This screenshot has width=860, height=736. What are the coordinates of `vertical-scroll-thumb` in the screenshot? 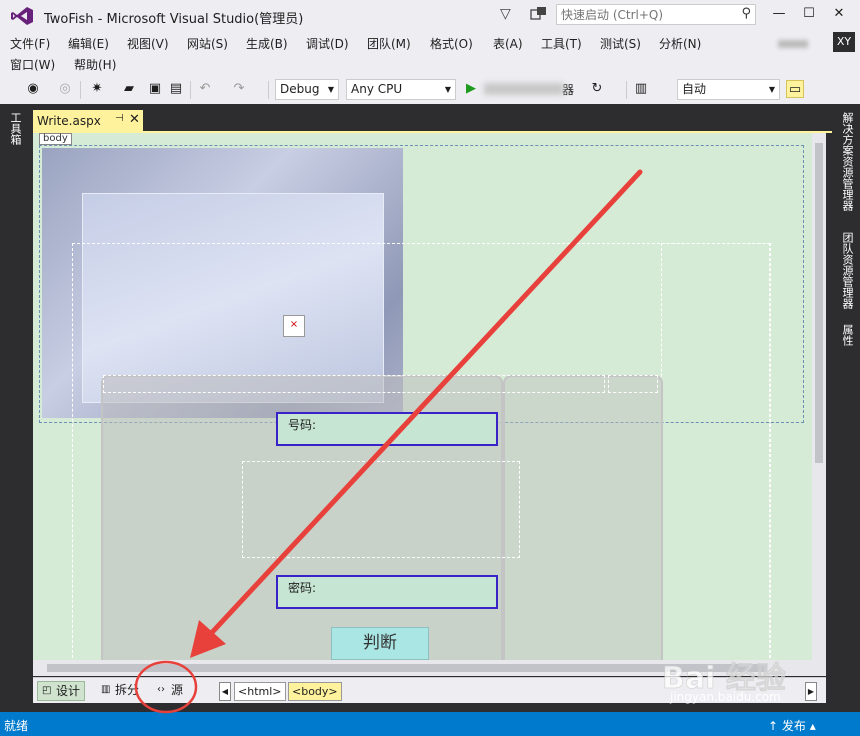 It's located at (819, 303).